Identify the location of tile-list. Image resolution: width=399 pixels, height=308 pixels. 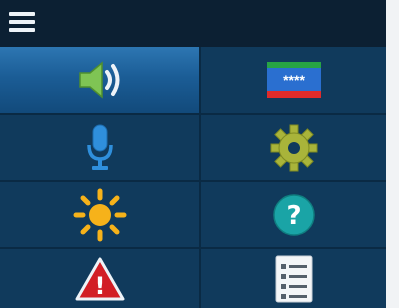
(293, 278).